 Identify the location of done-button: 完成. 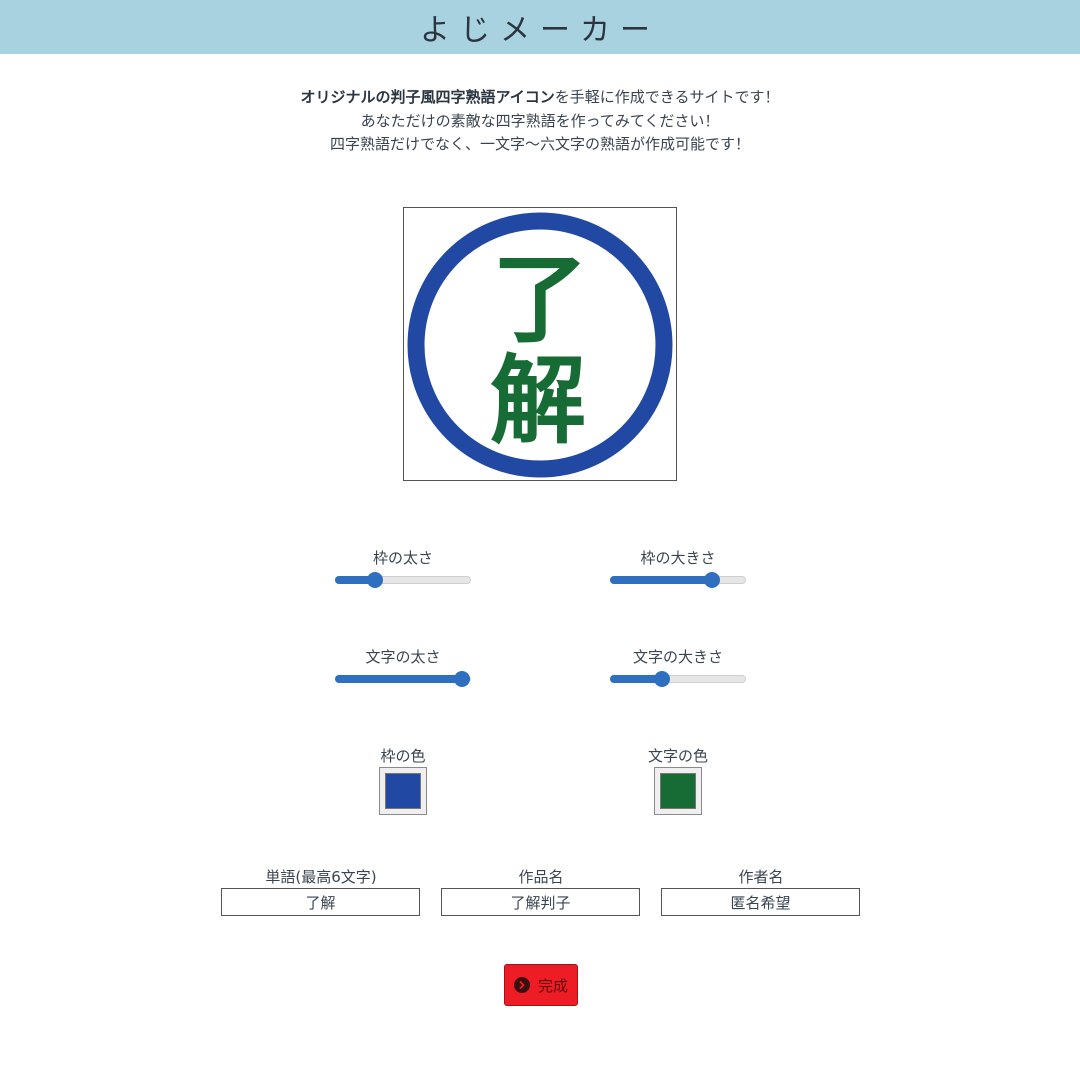
(541, 985).